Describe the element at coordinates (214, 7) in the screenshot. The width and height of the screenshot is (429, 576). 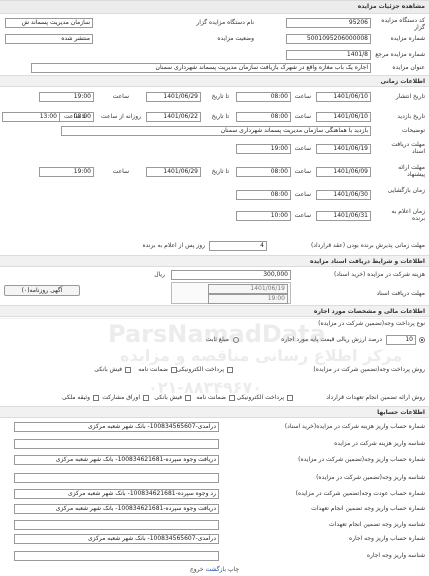
I see `page-title-bar: مشاهده جزئیات مزایده` at that location.